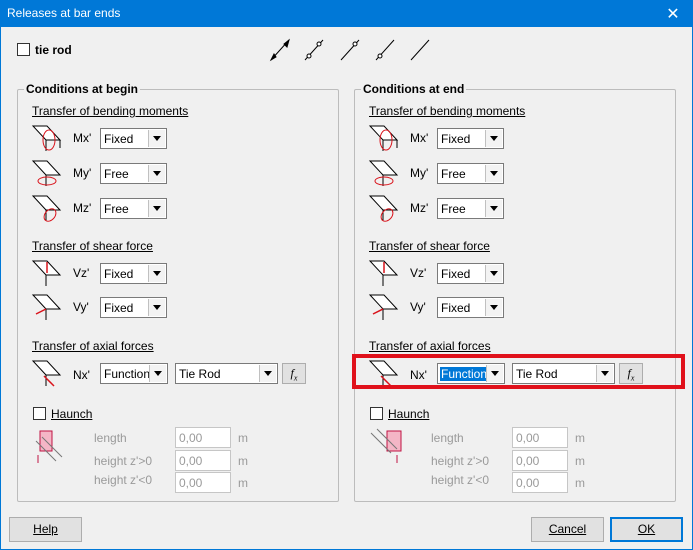 The image size is (693, 550). I want to click on begin-axial-title: Transfer of axial forces, so click(93, 346).